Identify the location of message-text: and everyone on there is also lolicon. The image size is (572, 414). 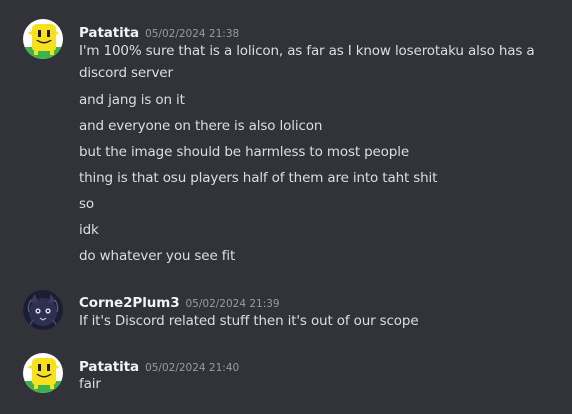
(201, 126).